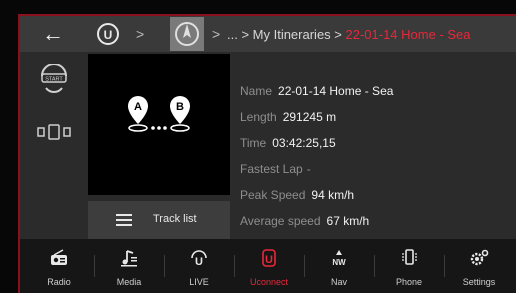 The height and width of the screenshot is (293, 516). Describe the element at coordinates (339, 262) in the screenshot. I see `svg-text: NW` at that location.